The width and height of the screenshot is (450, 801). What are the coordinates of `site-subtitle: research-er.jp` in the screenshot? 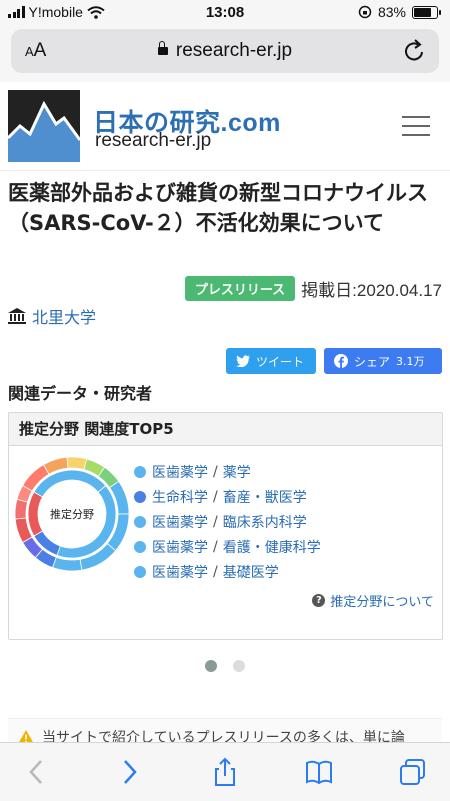 It's located at (153, 140).